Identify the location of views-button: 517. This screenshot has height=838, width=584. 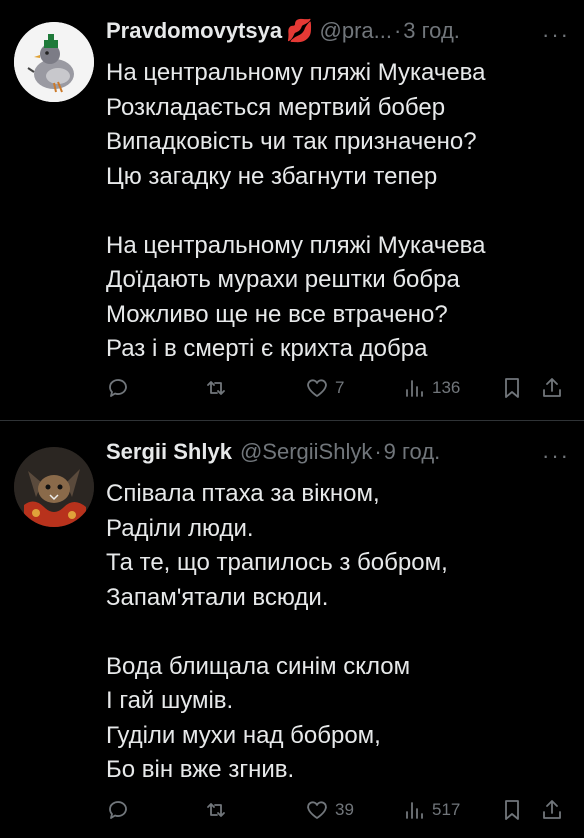
(431, 810).